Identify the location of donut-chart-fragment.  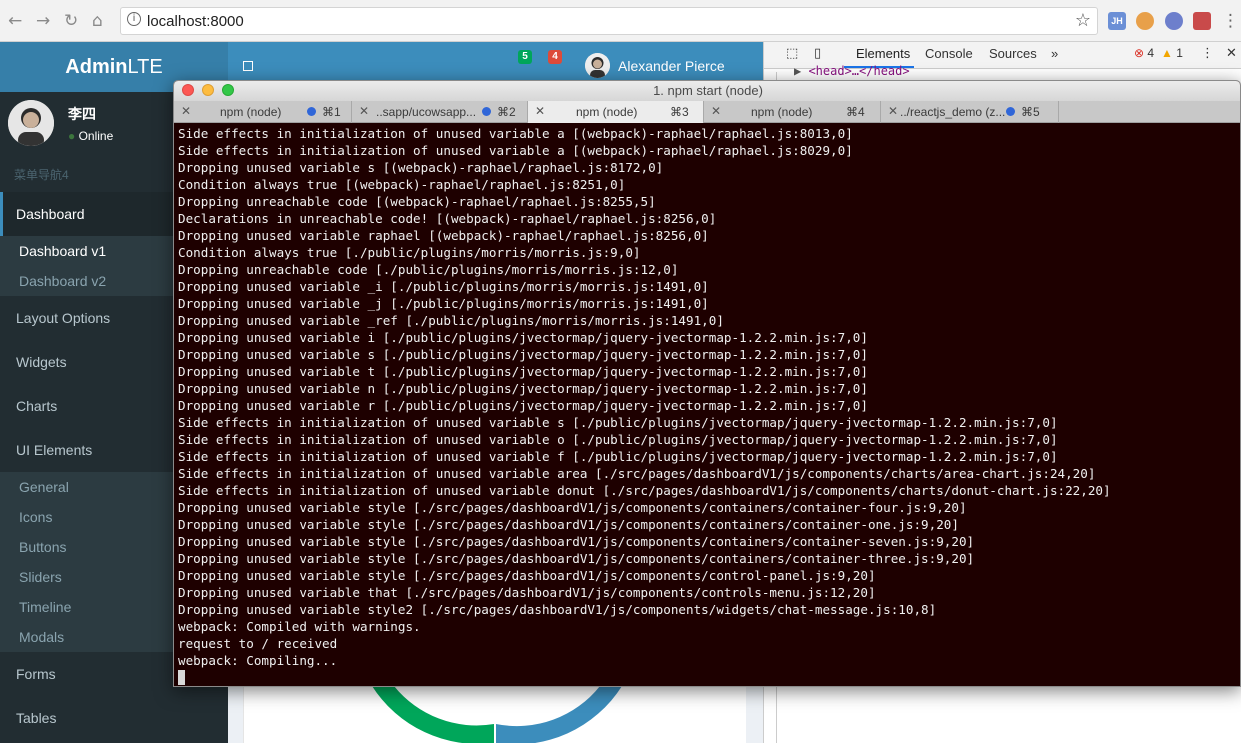
(497, 714).